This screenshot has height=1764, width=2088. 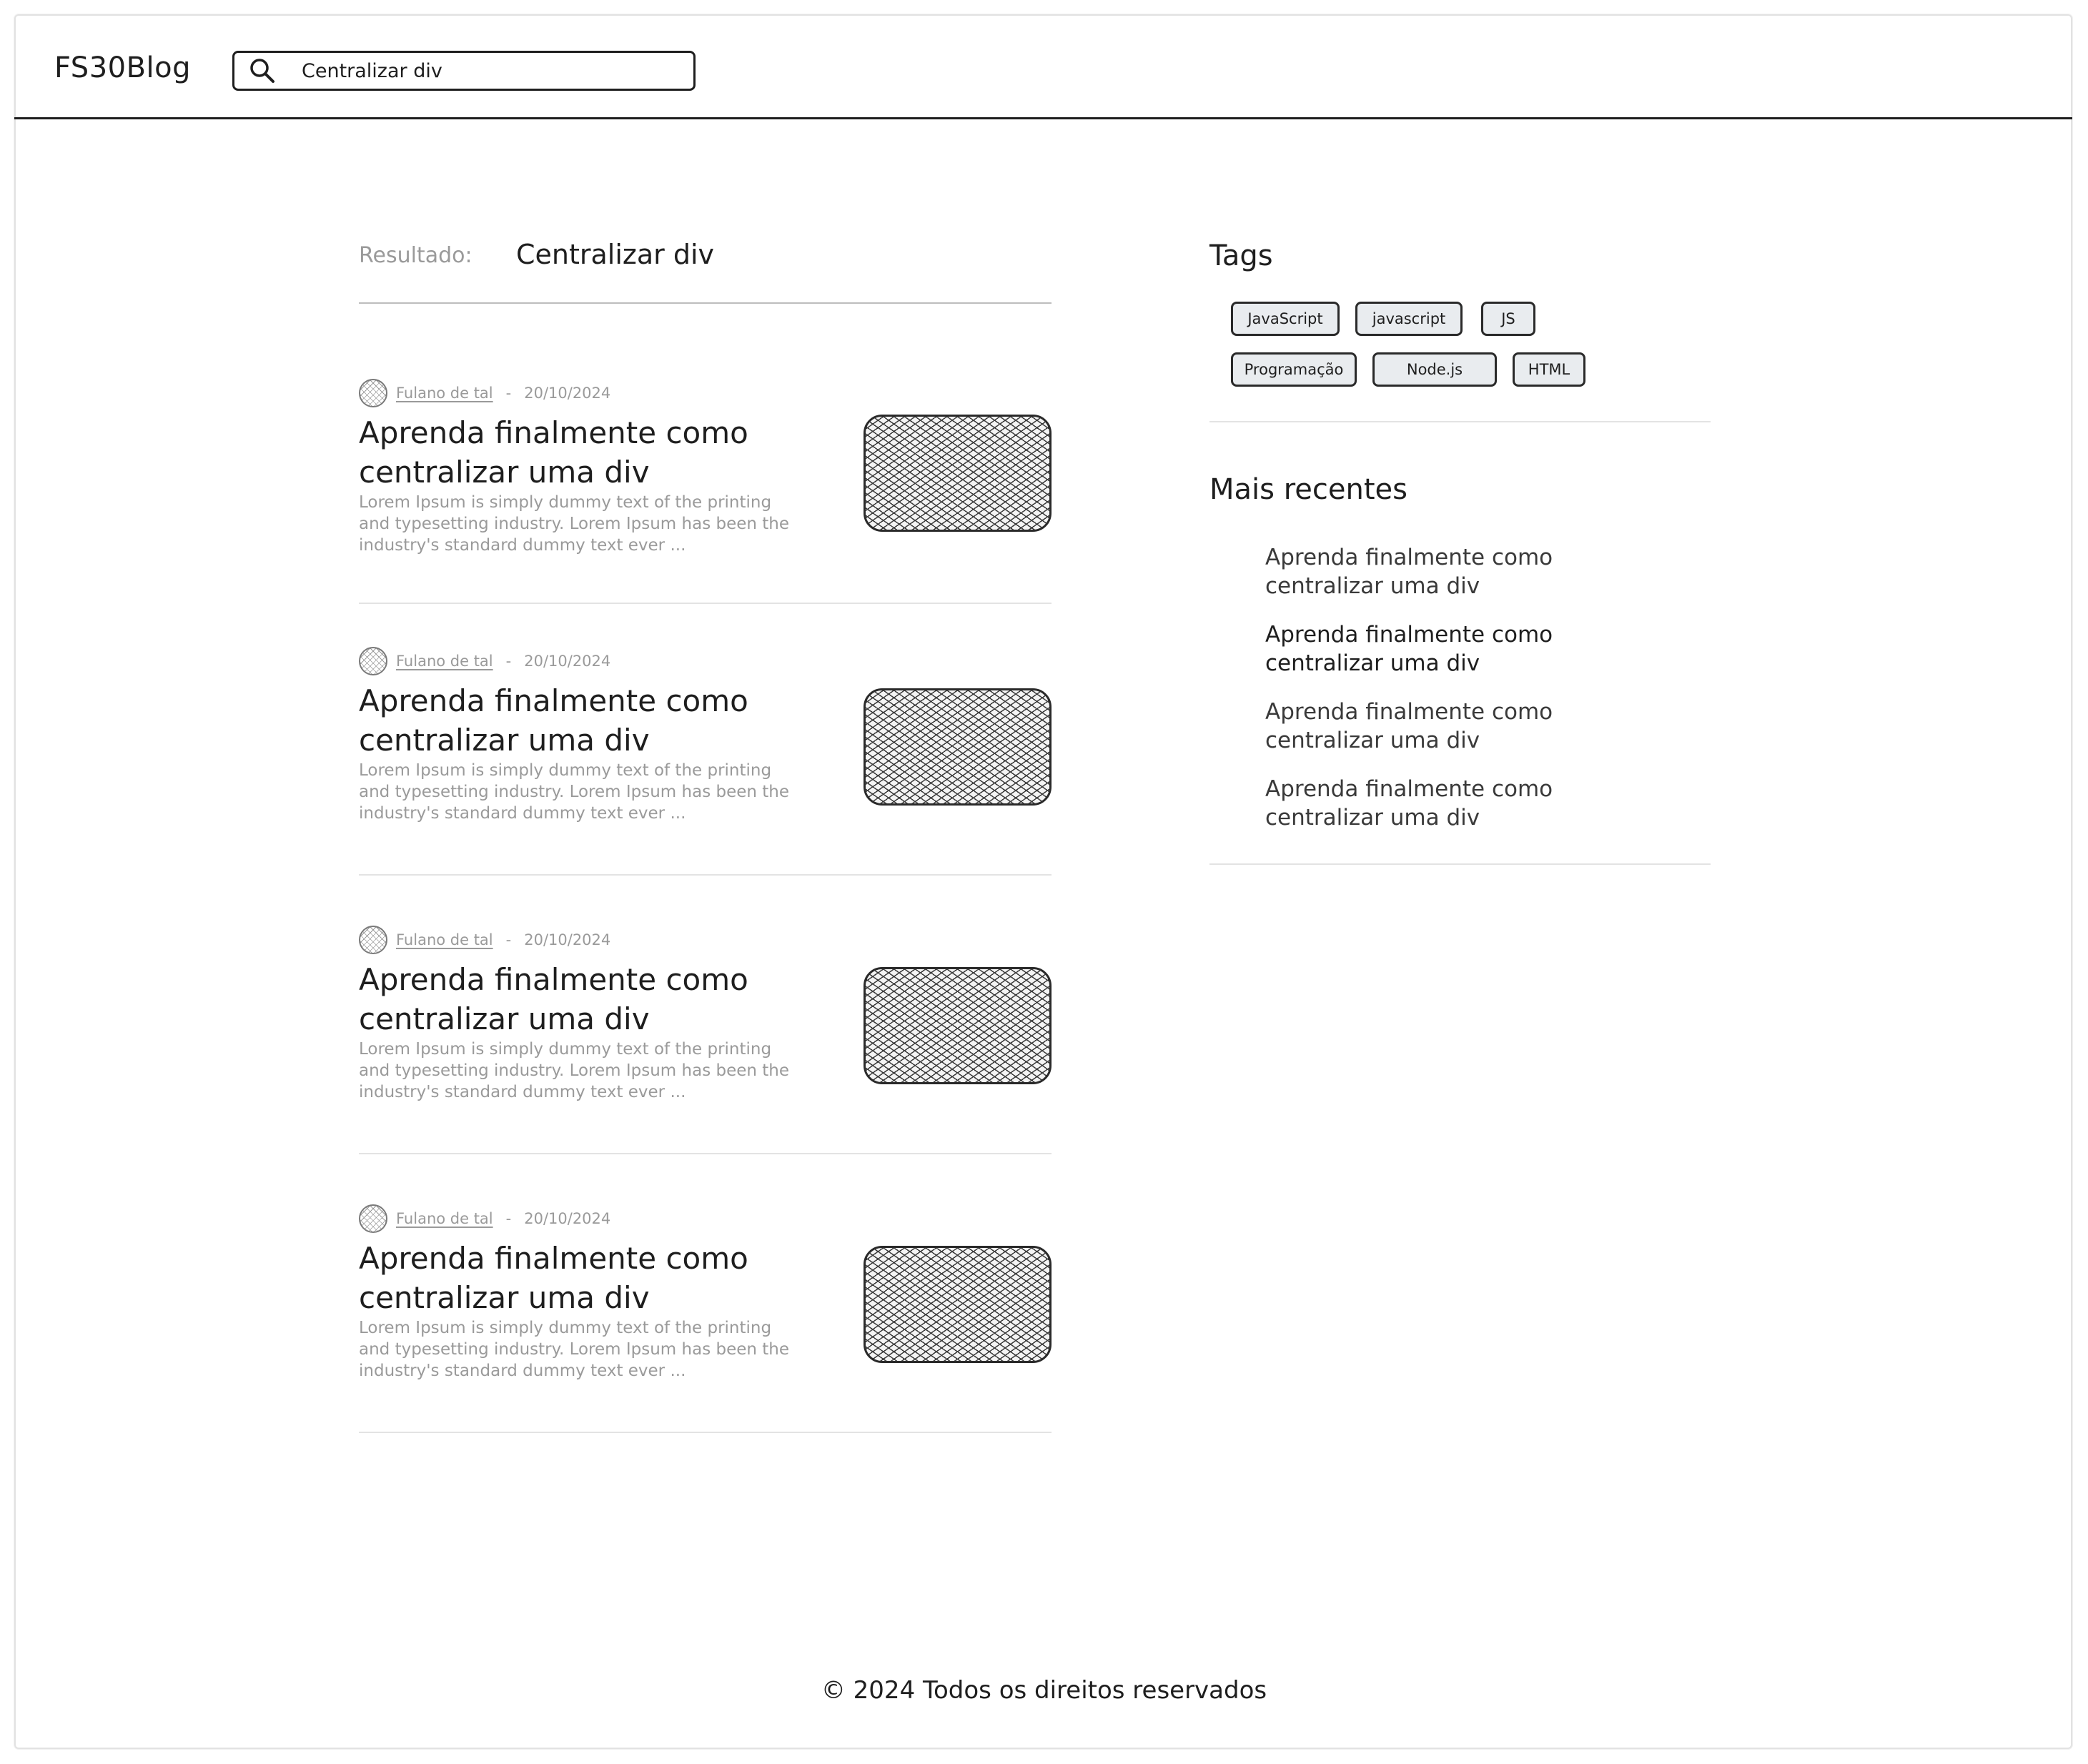 I want to click on tag-chip: HTML, so click(x=1549, y=369).